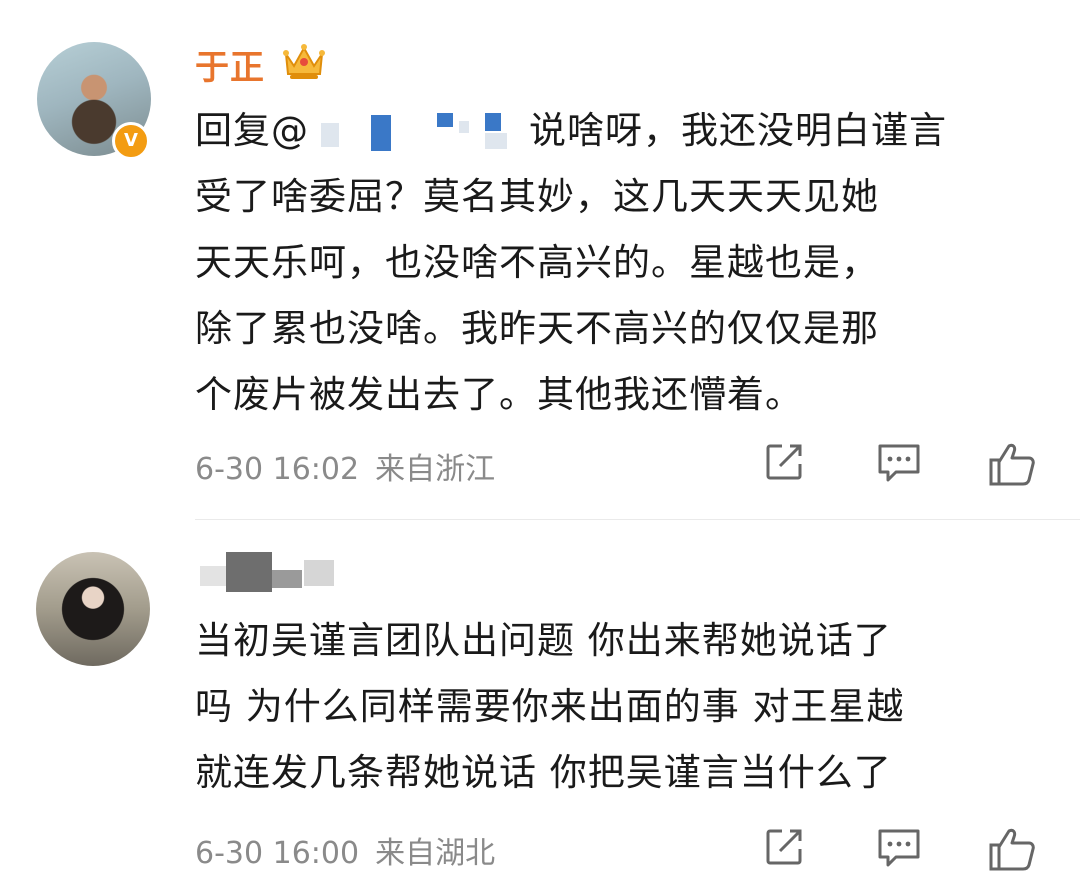  I want to click on timestamp: 6-30 16:00, so click(277, 853).